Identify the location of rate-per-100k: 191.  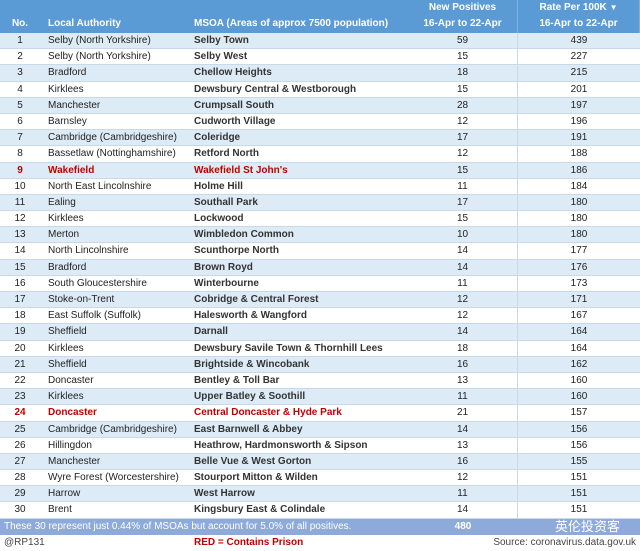
(579, 138).